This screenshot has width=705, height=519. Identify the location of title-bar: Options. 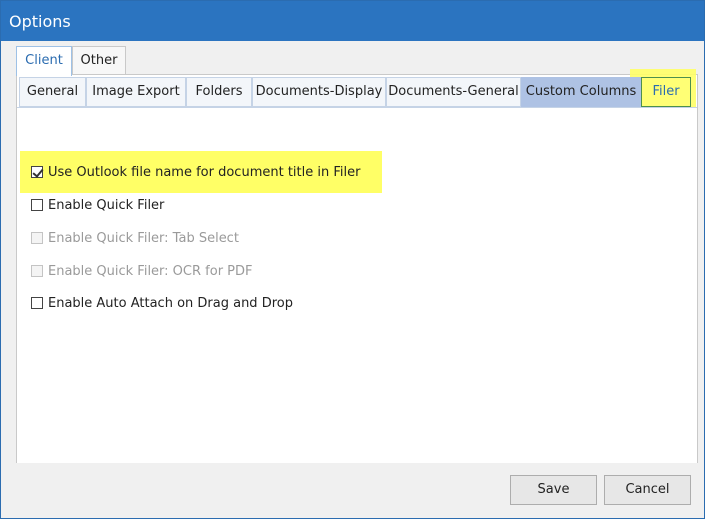
(352, 21).